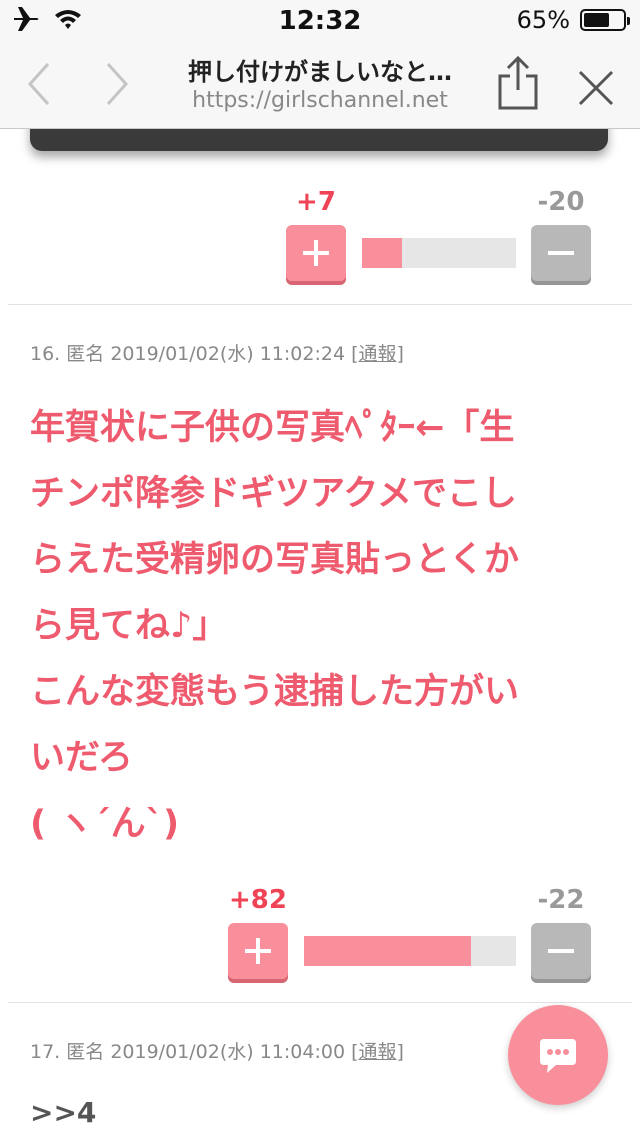 The image size is (640, 1136). What do you see at coordinates (129, 626) in the screenshot?
I see `comment-line: ら見てね♪」` at bounding box center [129, 626].